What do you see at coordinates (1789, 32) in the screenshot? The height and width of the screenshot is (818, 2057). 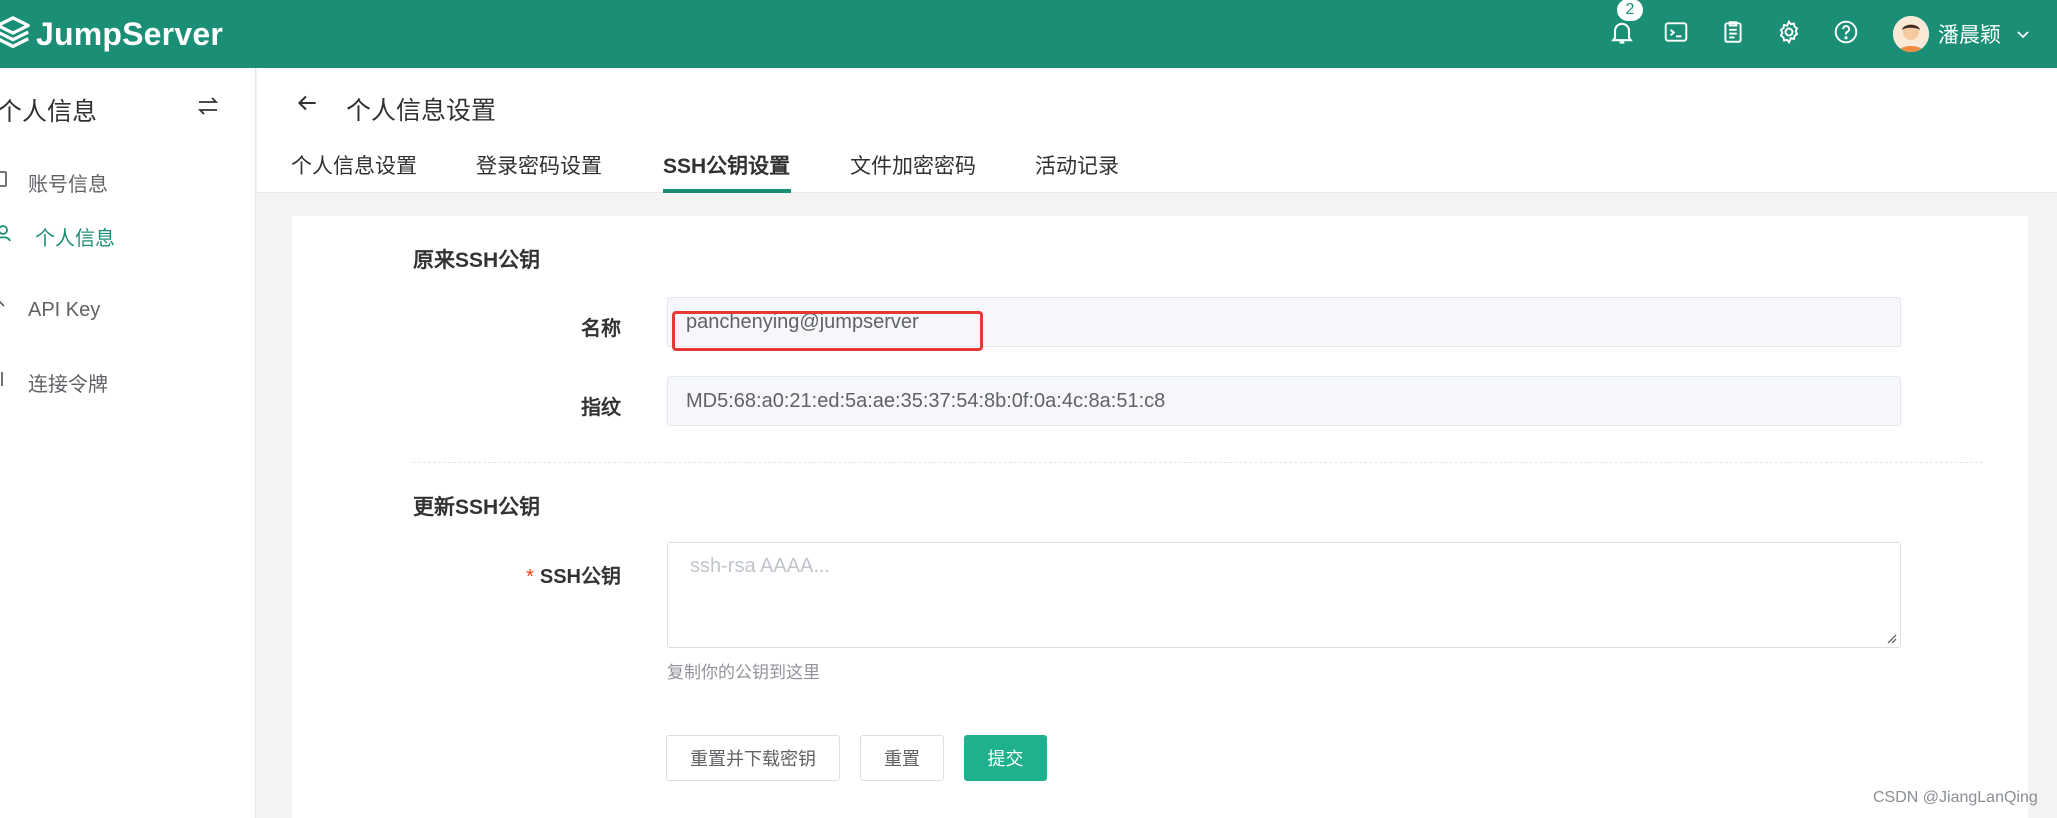 I see `gear-icon` at bounding box center [1789, 32].